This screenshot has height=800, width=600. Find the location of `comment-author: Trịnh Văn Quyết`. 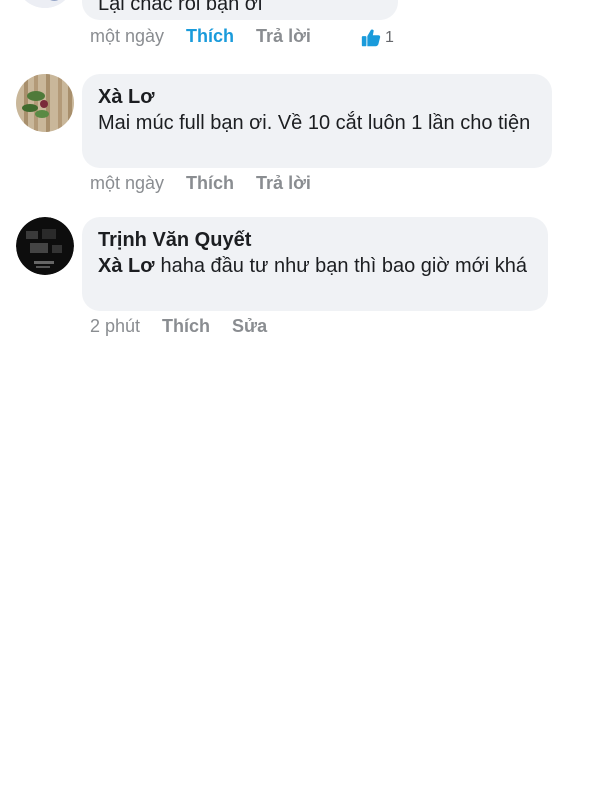

comment-author: Trịnh Văn Quyết is located at coordinates (315, 240).